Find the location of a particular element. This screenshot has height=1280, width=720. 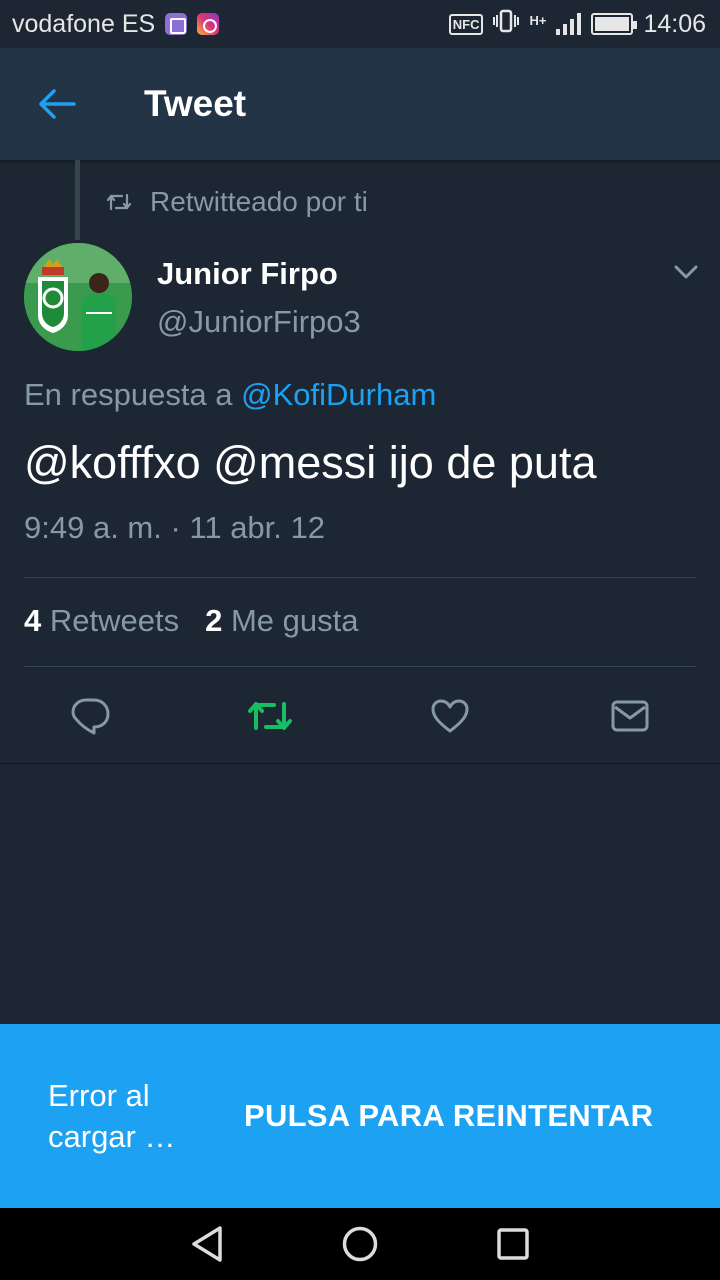

tweet-timestamp: 9:49 a. m. · 11 abr. 12 is located at coordinates (174, 527).